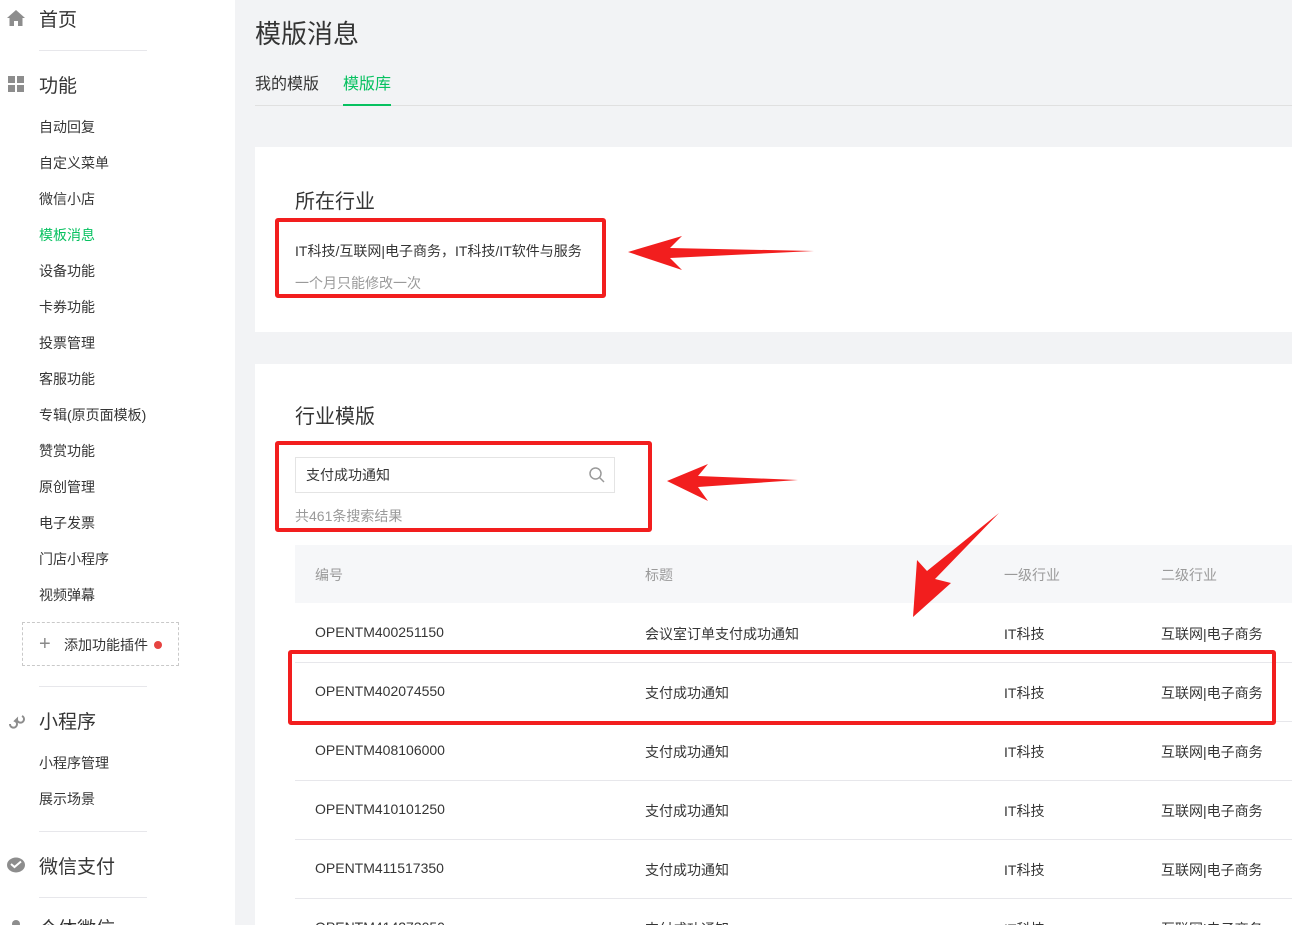 The width and height of the screenshot is (1292, 925). I want to click on sidebar-item-coupon: 卡券功能, so click(67, 307).